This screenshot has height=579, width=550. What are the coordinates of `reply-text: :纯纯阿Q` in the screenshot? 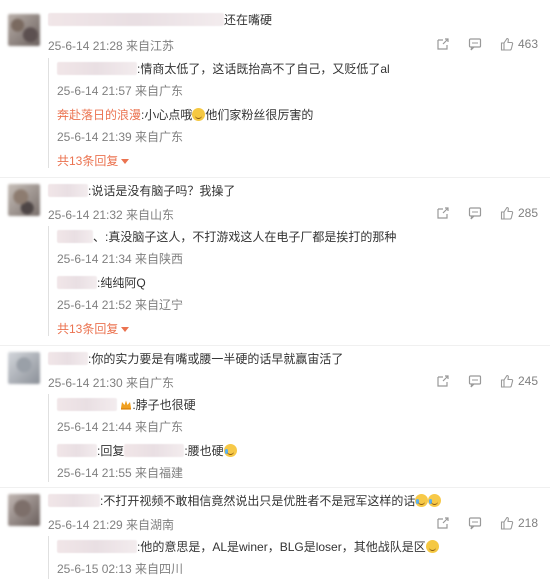 It's located at (101, 283).